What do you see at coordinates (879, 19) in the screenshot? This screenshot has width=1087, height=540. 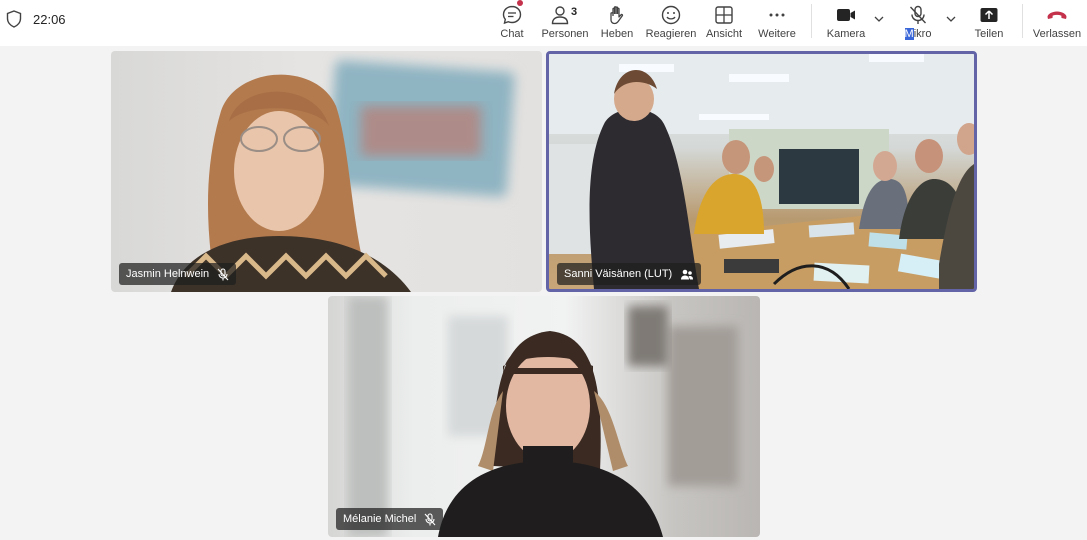 I see `camera-chevron-down-icon` at bounding box center [879, 19].